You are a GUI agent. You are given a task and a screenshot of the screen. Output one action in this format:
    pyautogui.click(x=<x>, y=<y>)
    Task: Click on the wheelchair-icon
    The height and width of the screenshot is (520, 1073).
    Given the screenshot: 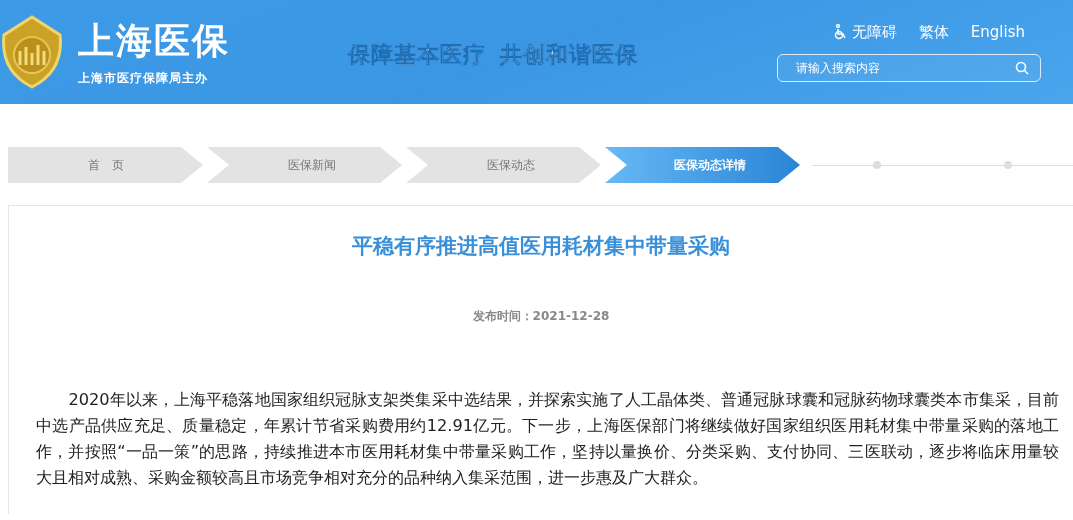 What is the action you would take?
    pyautogui.click(x=840, y=32)
    